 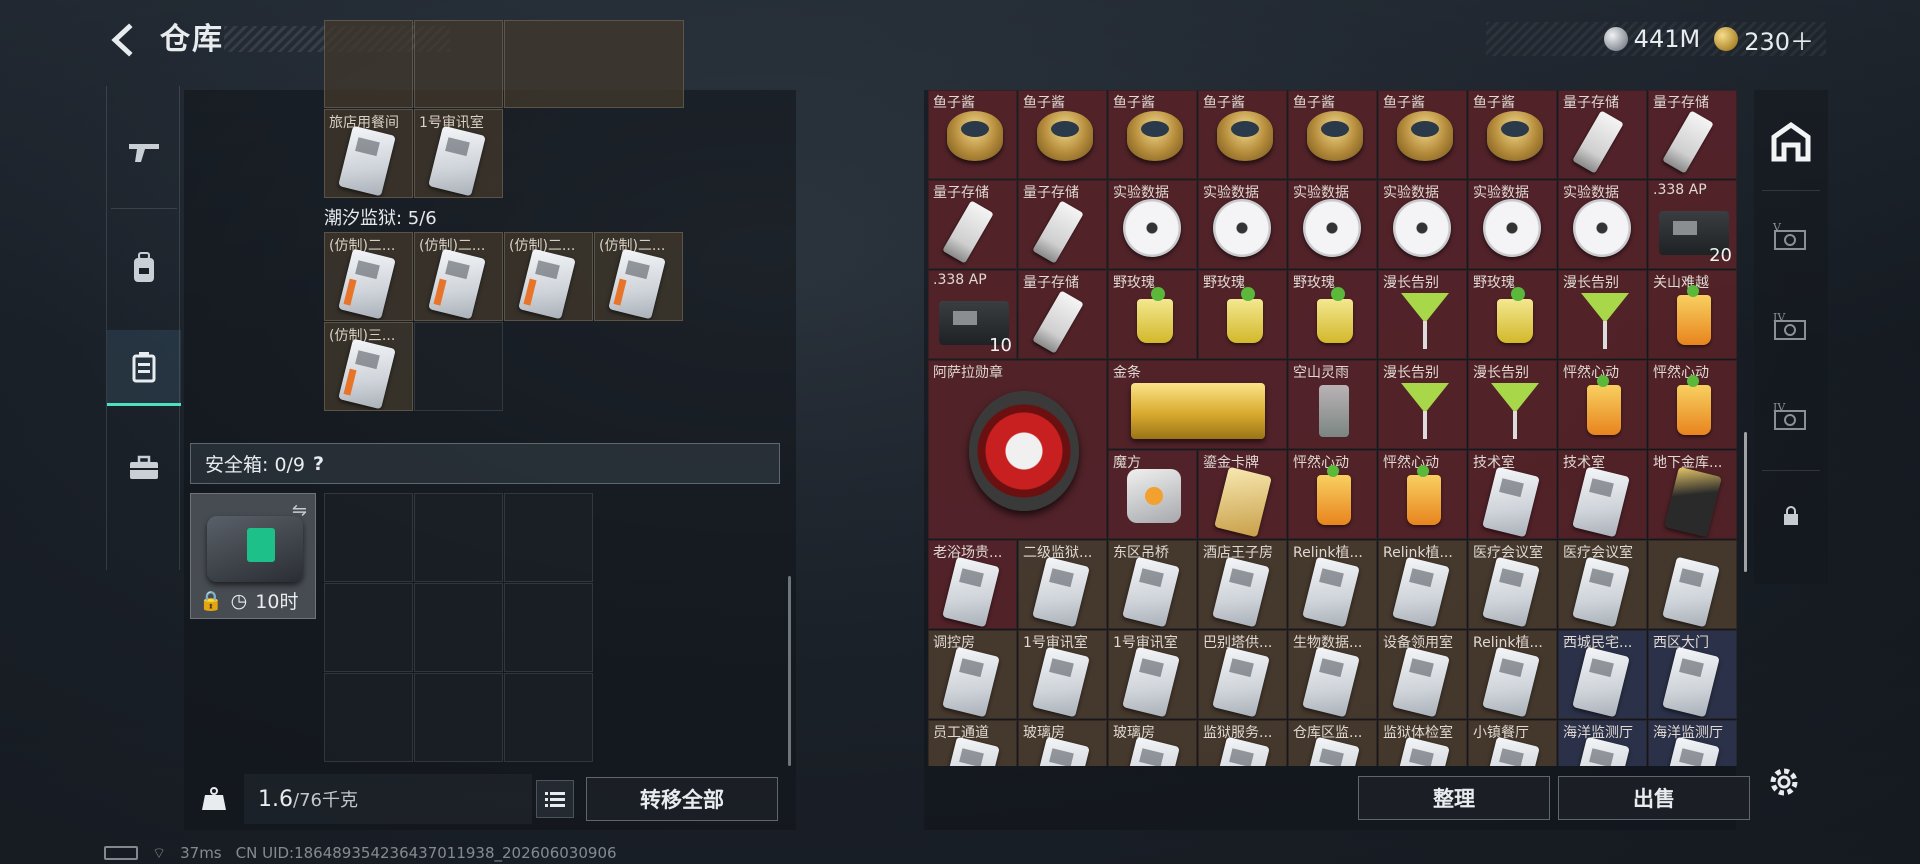 What do you see at coordinates (1764, 39) in the screenshot?
I see `currency-gold: 230＋` at bounding box center [1764, 39].